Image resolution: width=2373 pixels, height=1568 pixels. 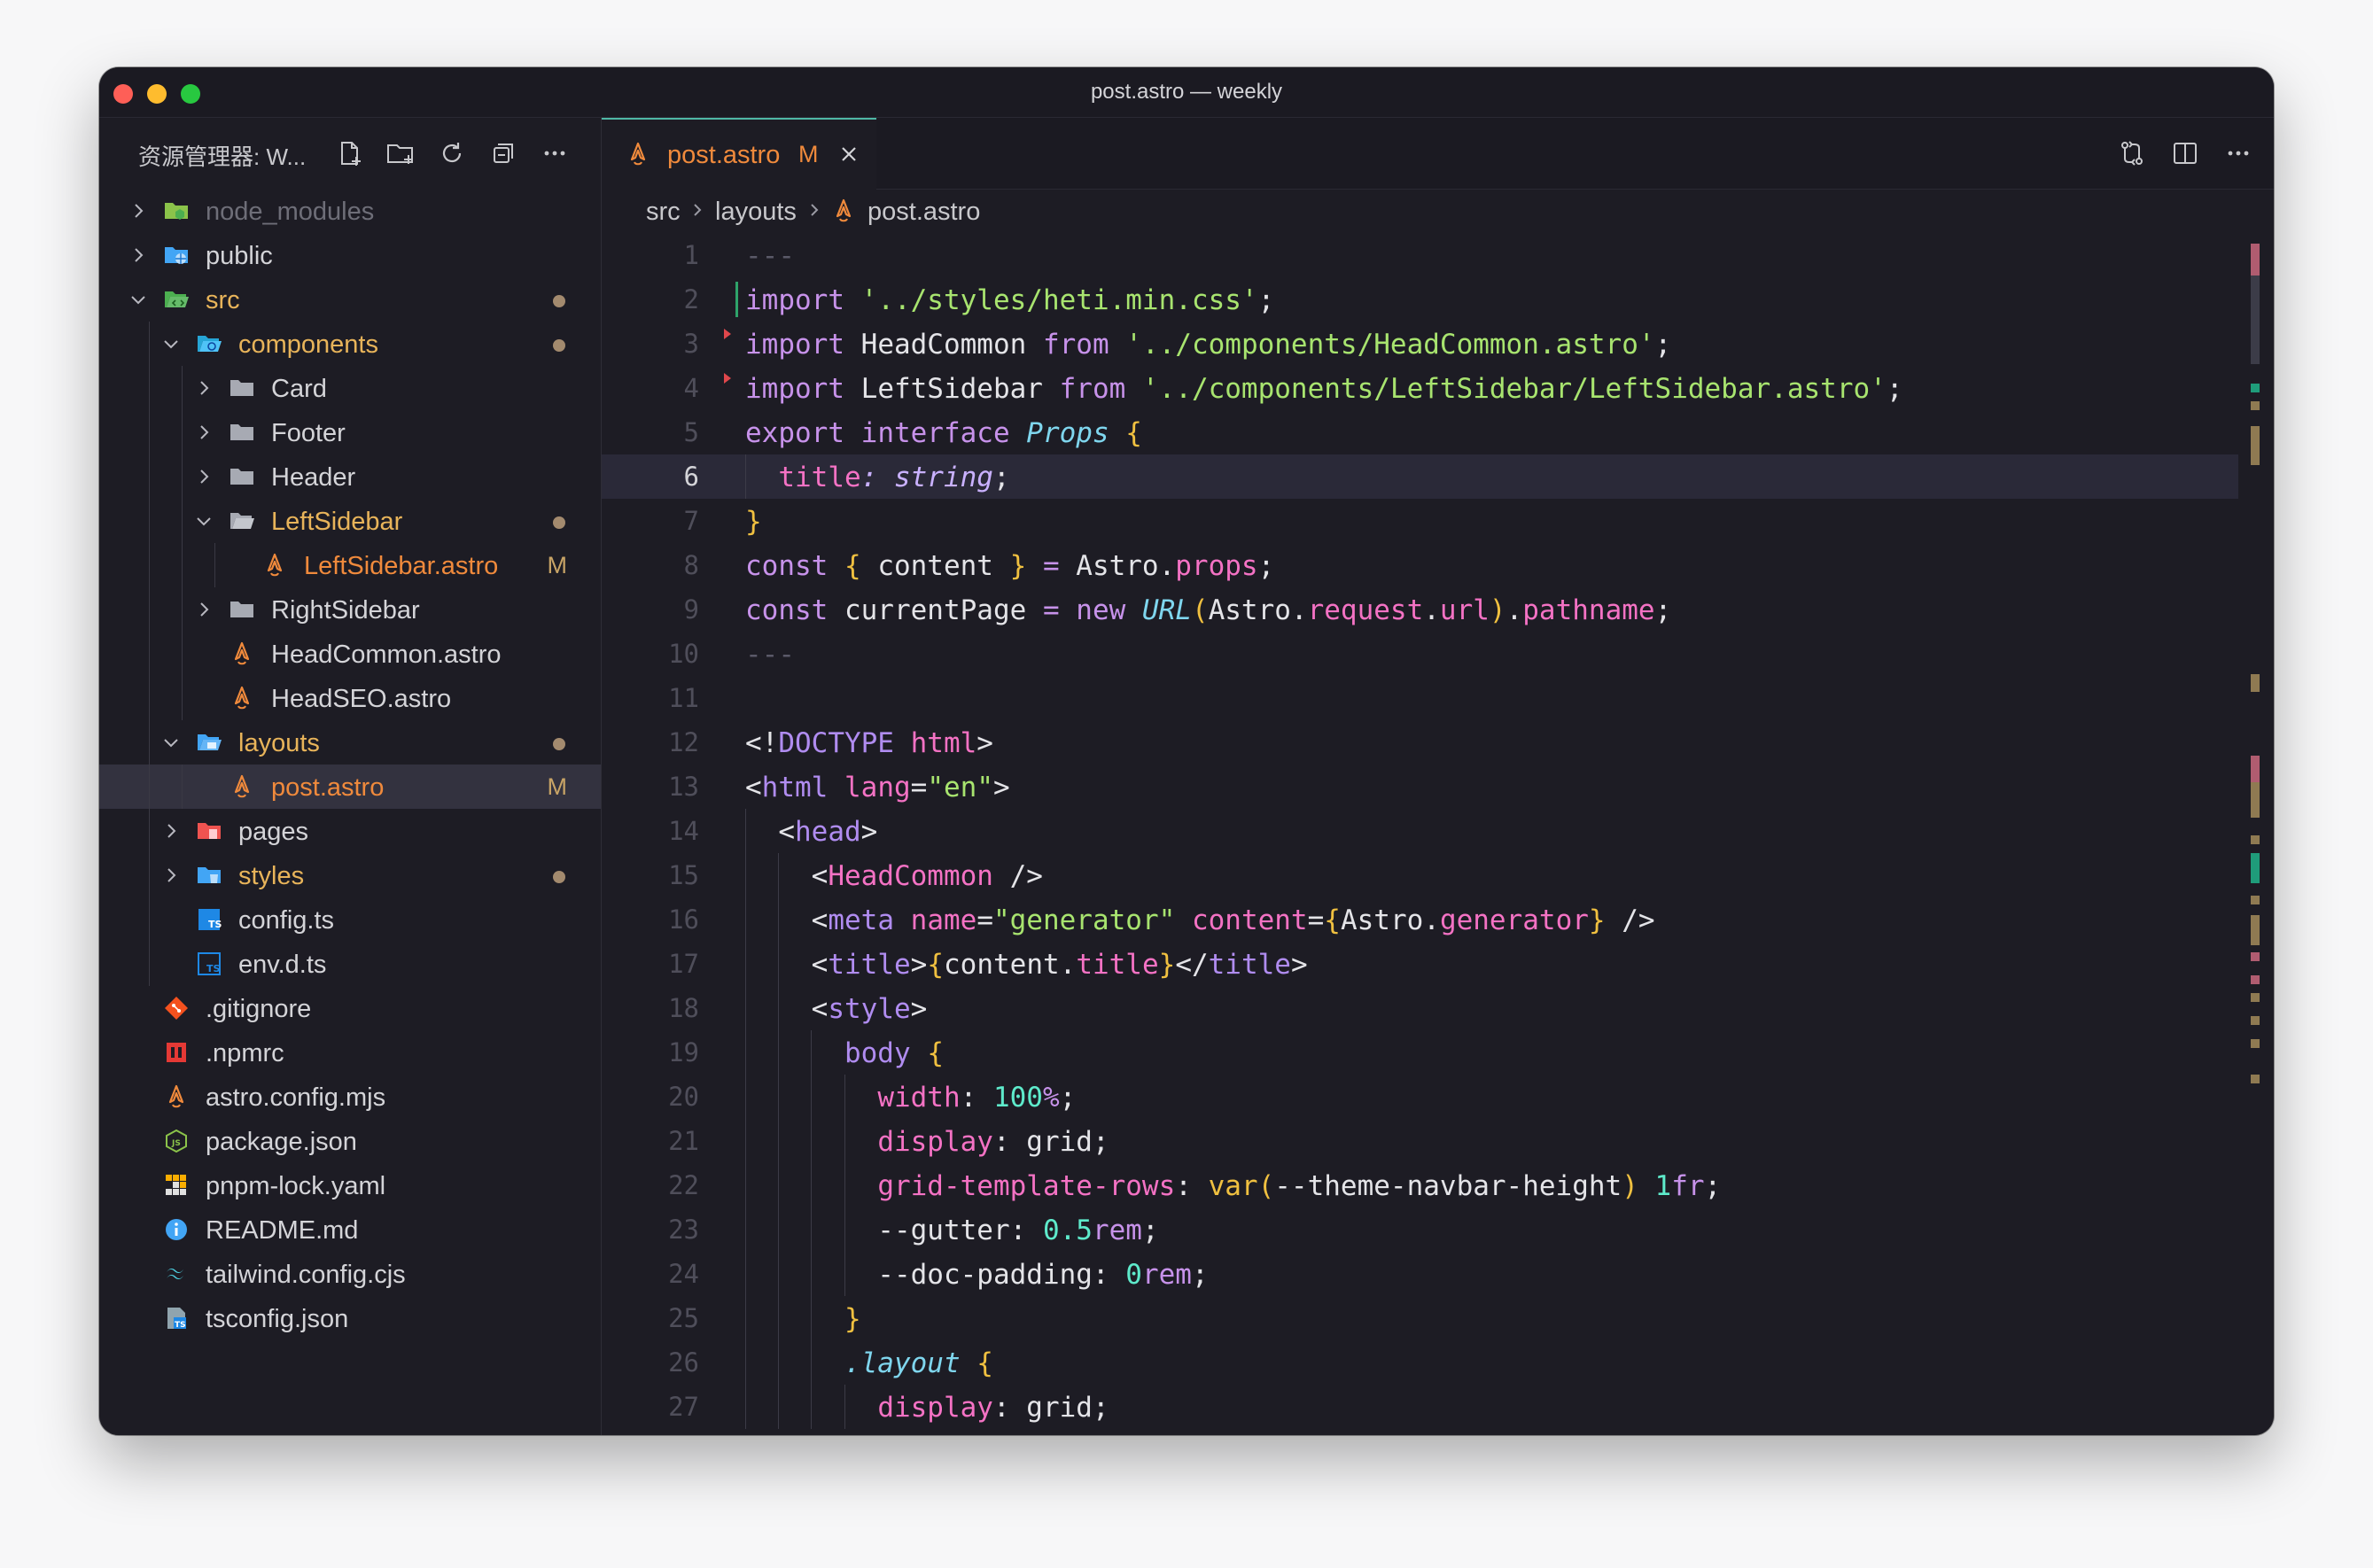 I want to click on tree-item: layouts, so click(x=350, y=742).